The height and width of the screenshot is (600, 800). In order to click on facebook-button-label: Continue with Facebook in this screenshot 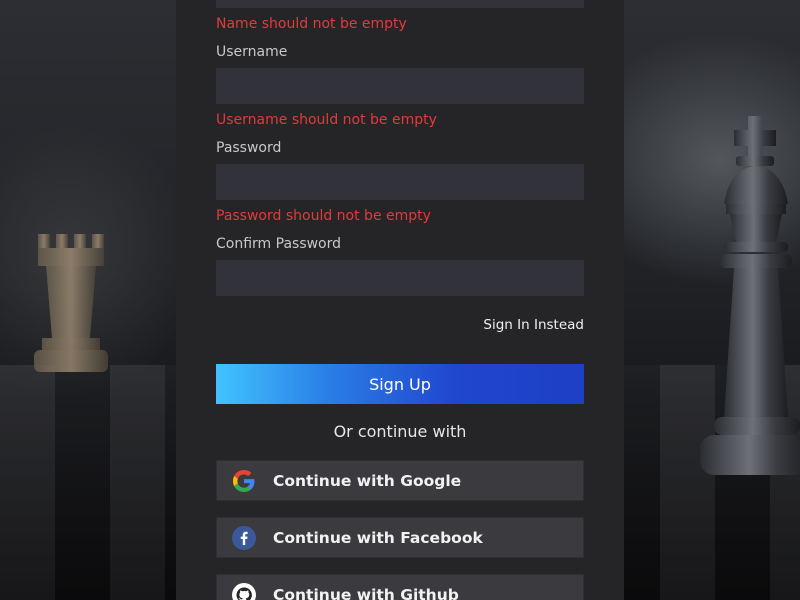, I will do `click(378, 537)`.